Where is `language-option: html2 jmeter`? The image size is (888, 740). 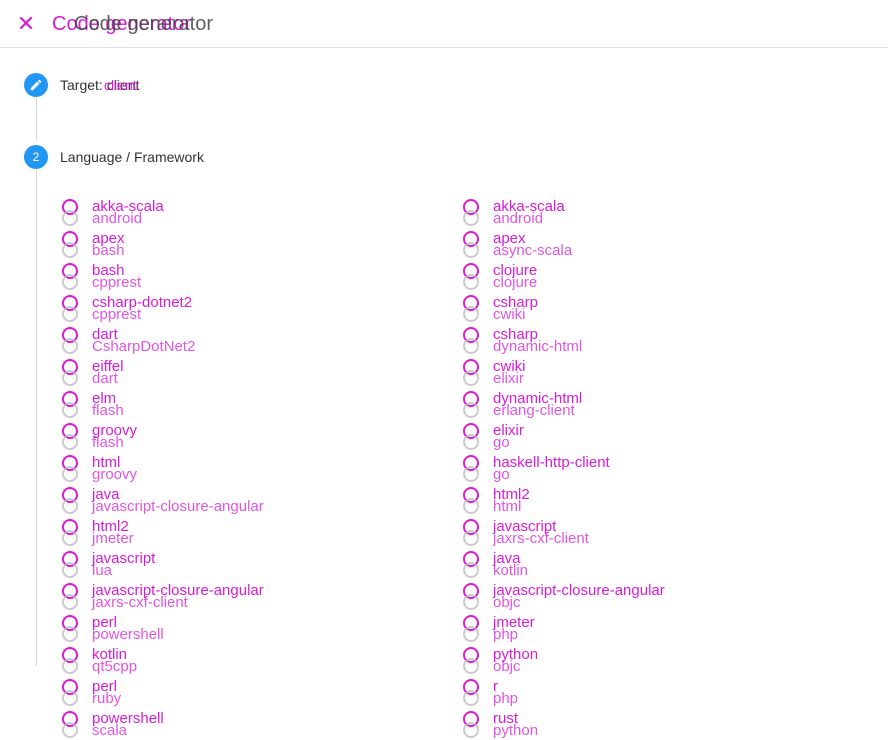 language-option: html2 jmeter is located at coordinates (242, 532).